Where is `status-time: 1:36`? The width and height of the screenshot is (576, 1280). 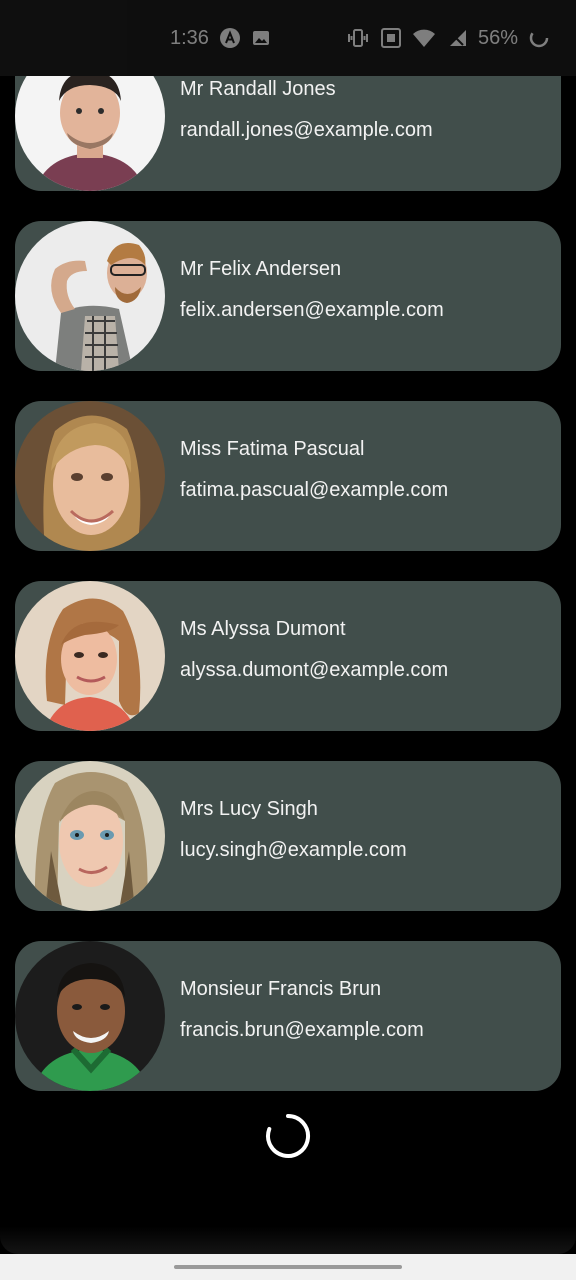 status-time: 1:36 is located at coordinates (189, 37).